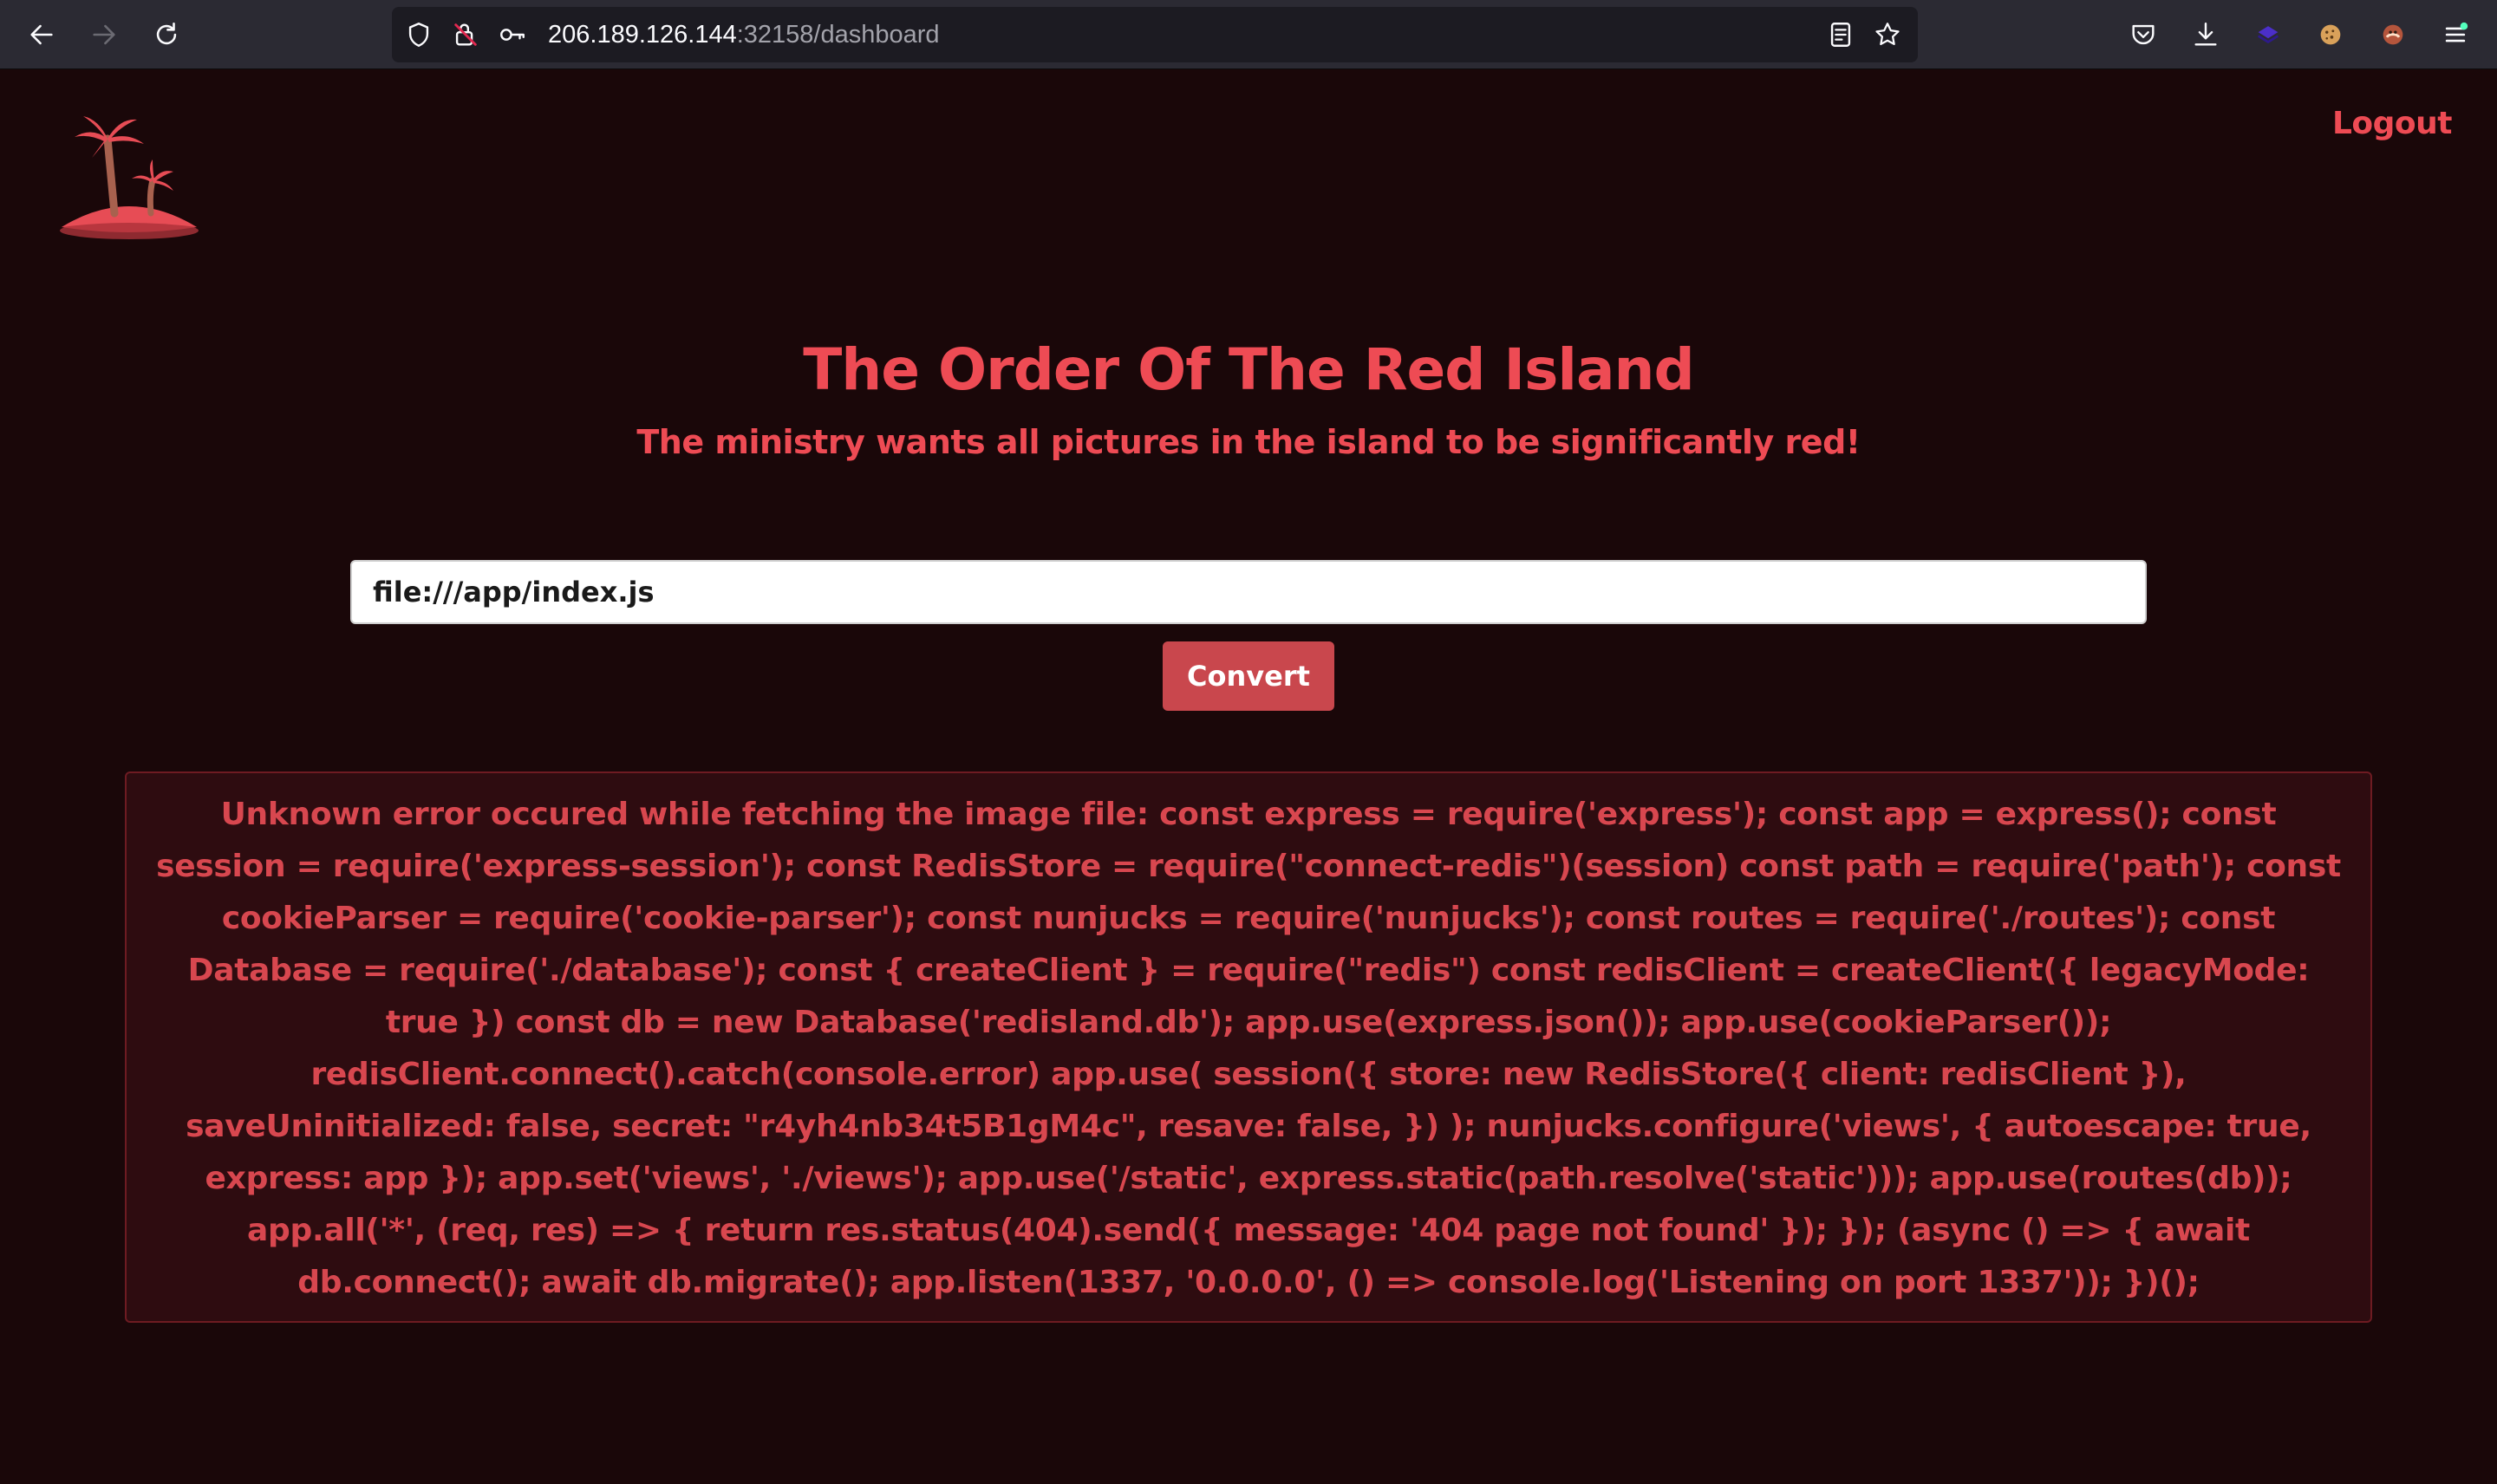  Describe the element at coordinates (2393, 34) in the screenshot. I see `avatar-extension-icon` at that location.